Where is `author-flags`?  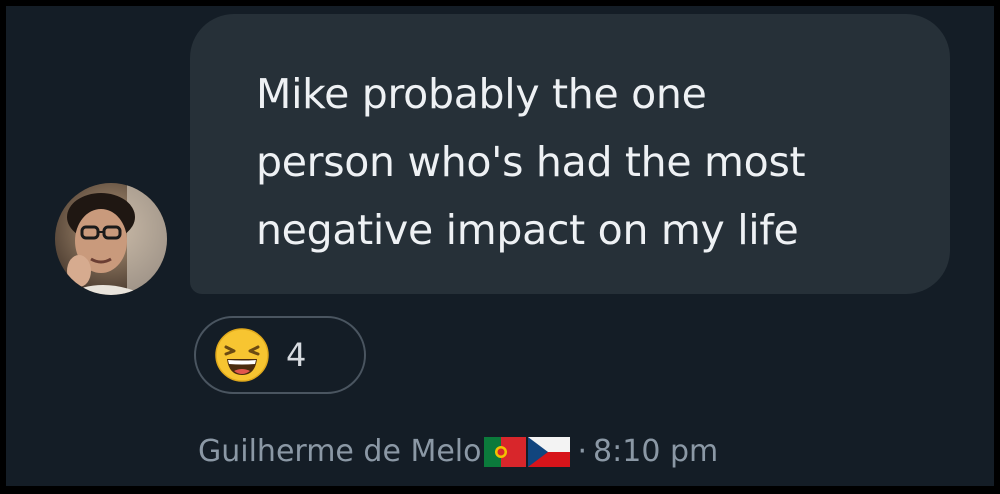
author-flags is located at coordinates (527, 451).